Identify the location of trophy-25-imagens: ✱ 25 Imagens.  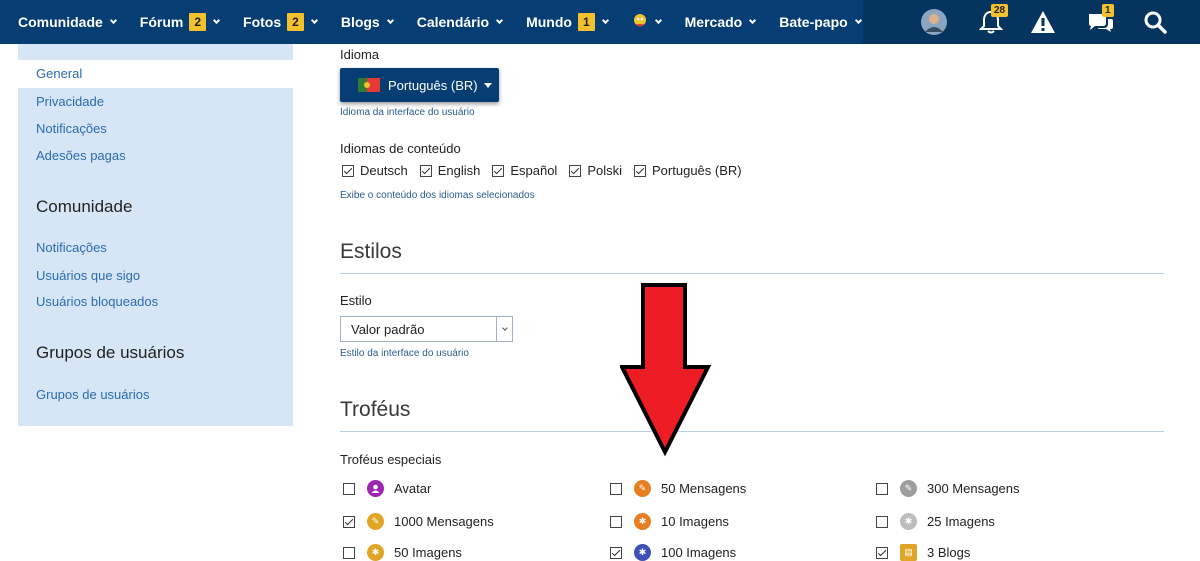
(935, 521).